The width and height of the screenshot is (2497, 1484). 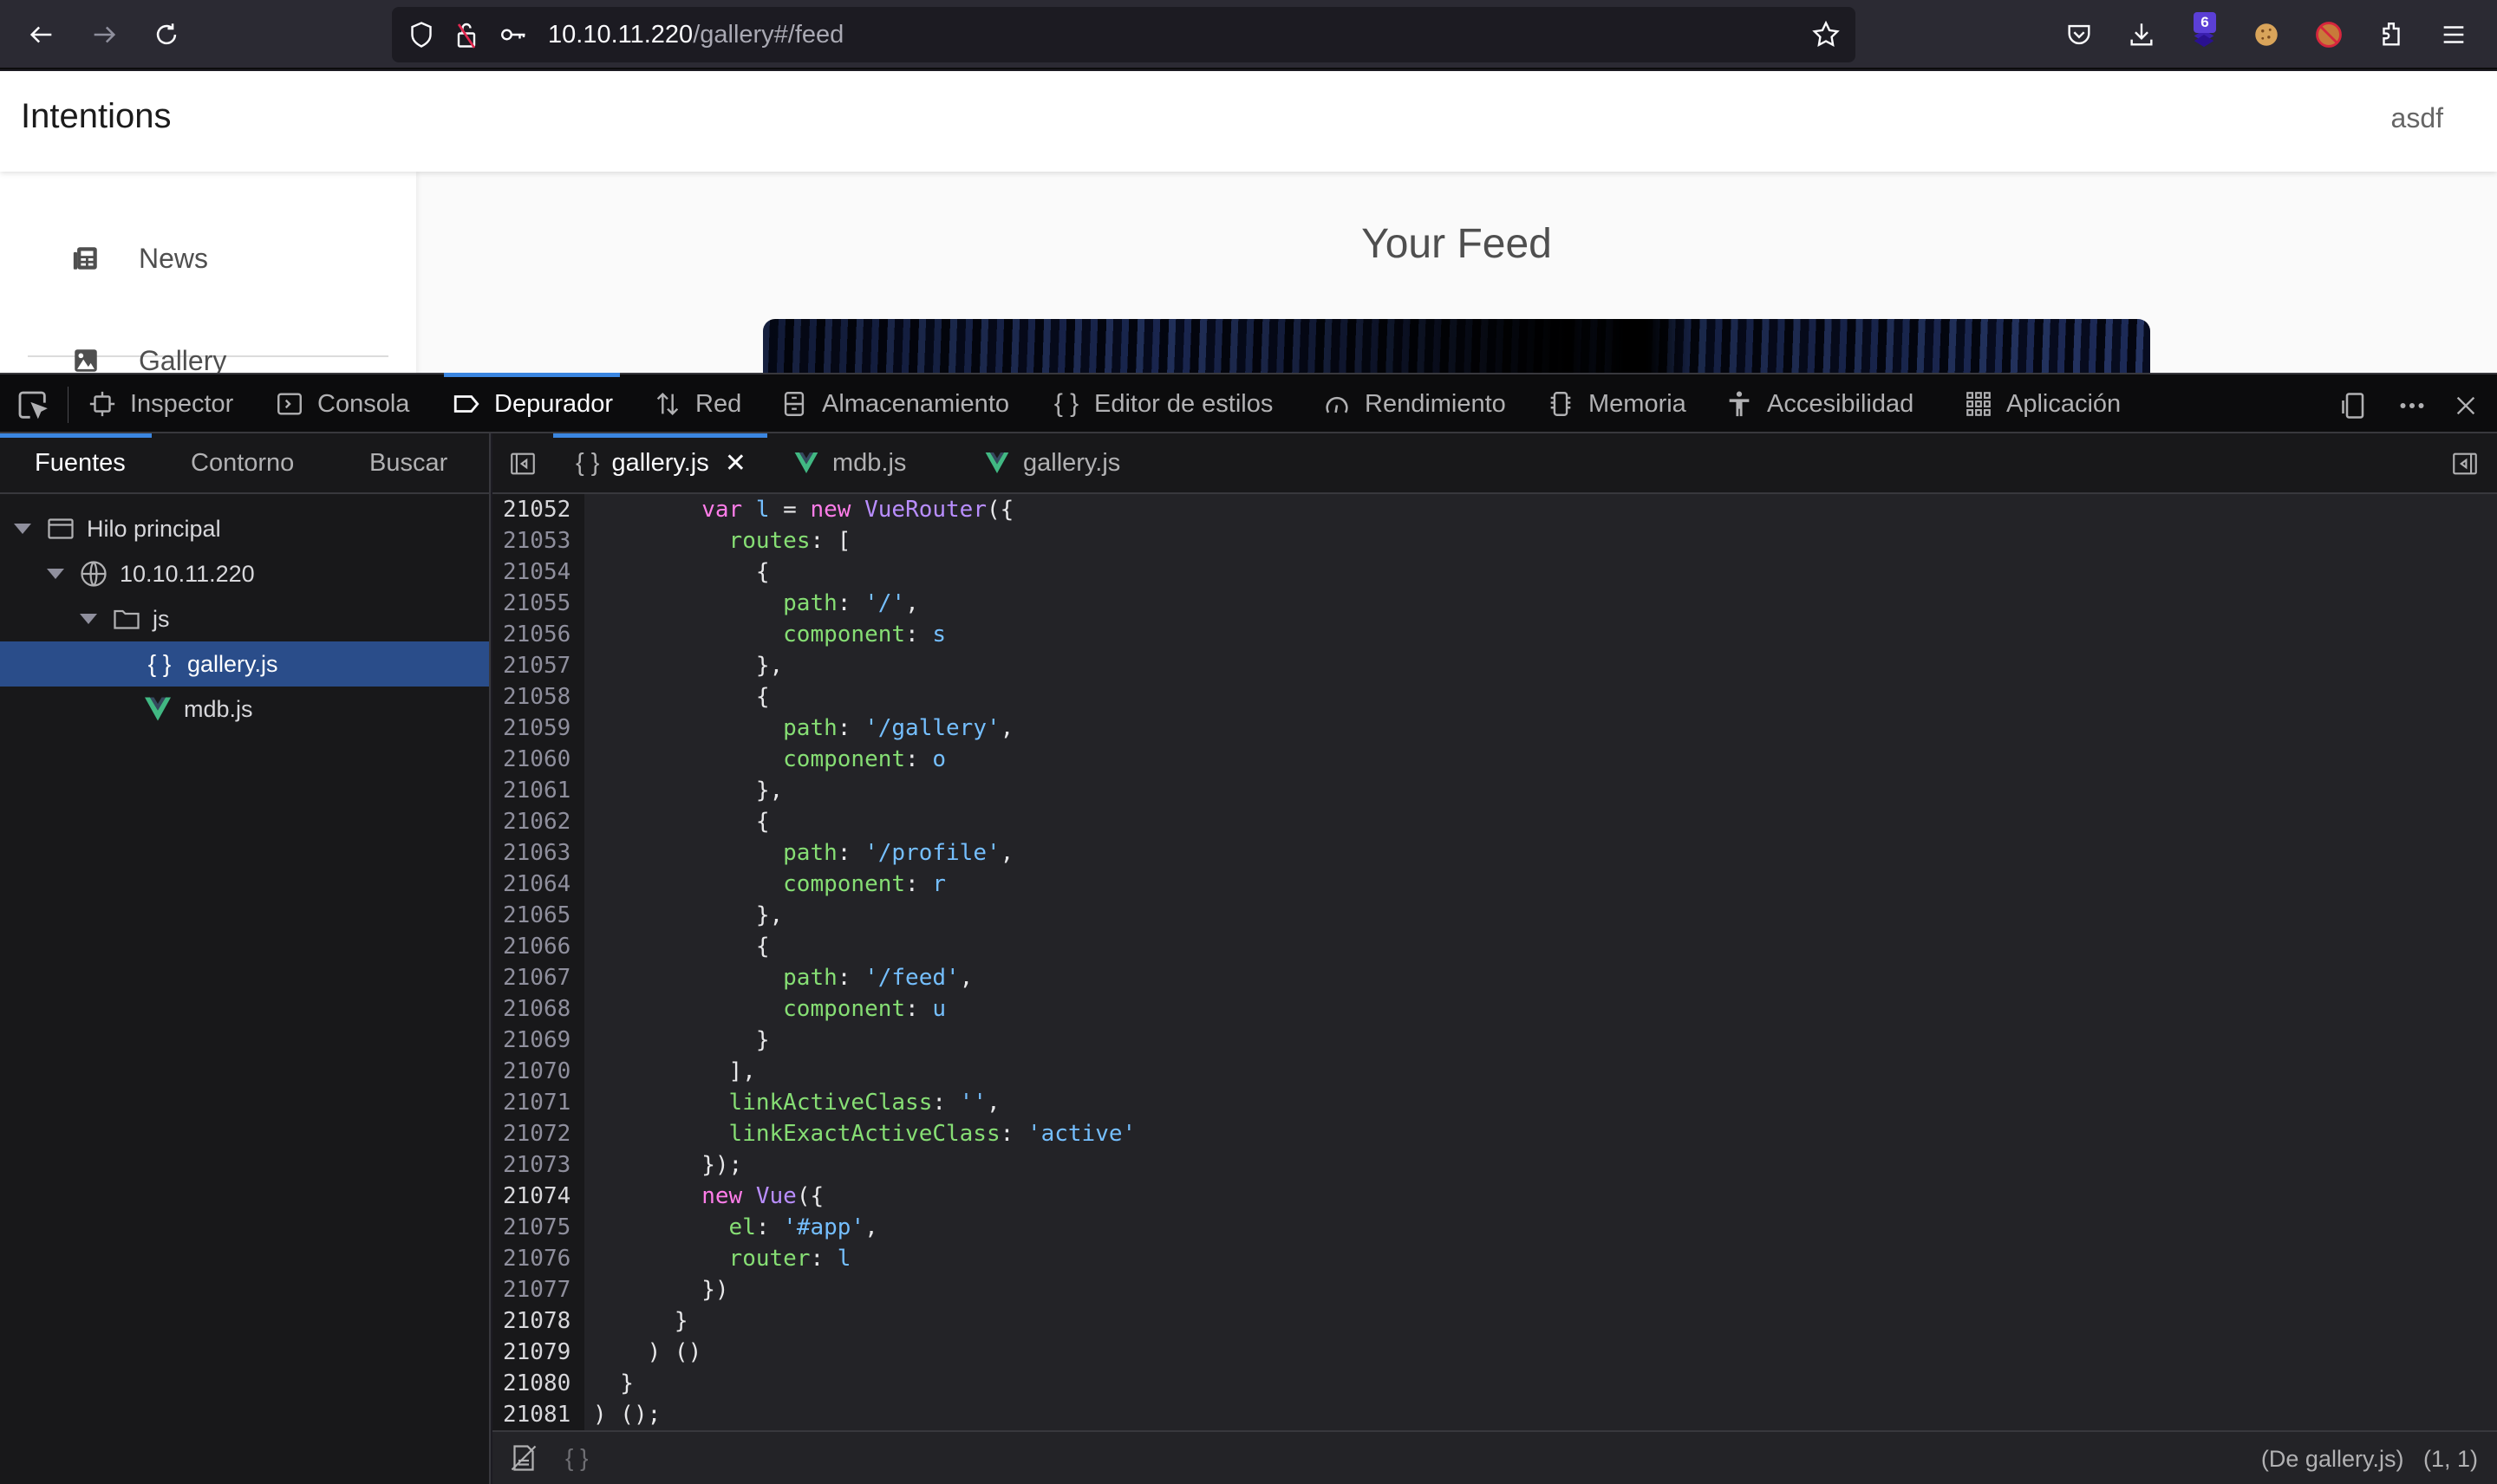 What do you see at coordinates (2266, 35) in the screenshot?
I see `cookie-extension-button` at bounding box center [2266, 35].